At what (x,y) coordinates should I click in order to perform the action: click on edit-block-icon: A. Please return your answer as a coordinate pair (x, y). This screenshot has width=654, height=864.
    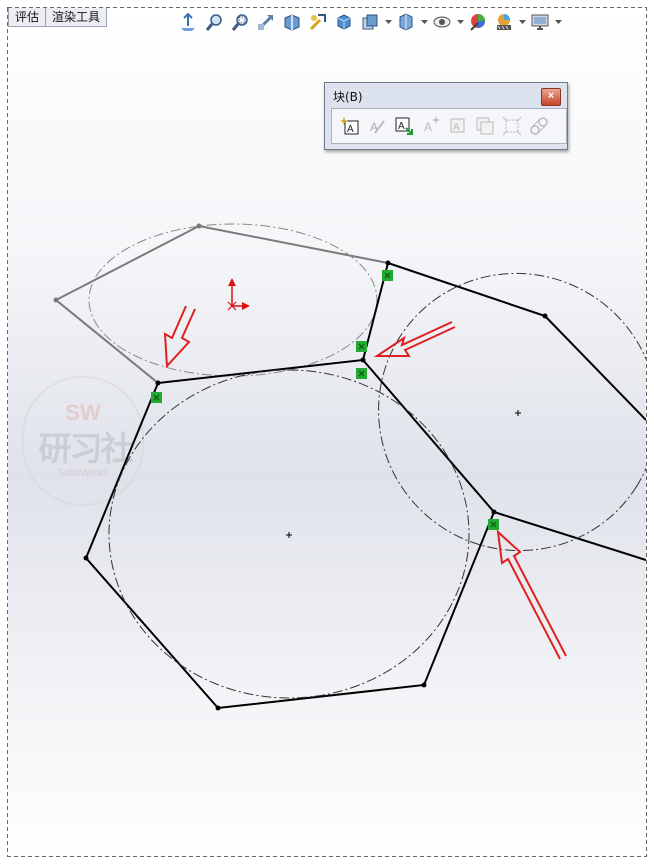
    Looking at the image, I should click on (377, 127).